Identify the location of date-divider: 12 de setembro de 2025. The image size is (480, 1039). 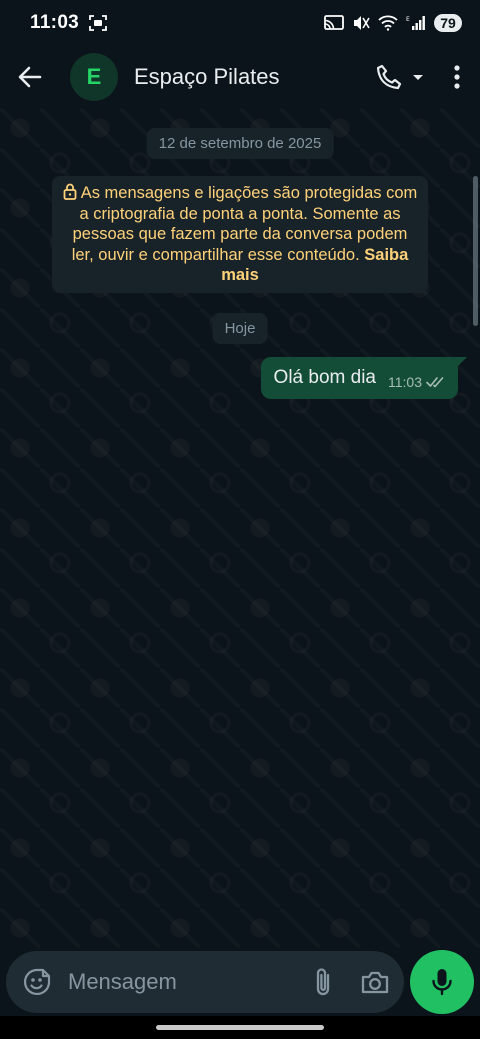
(240, 143).